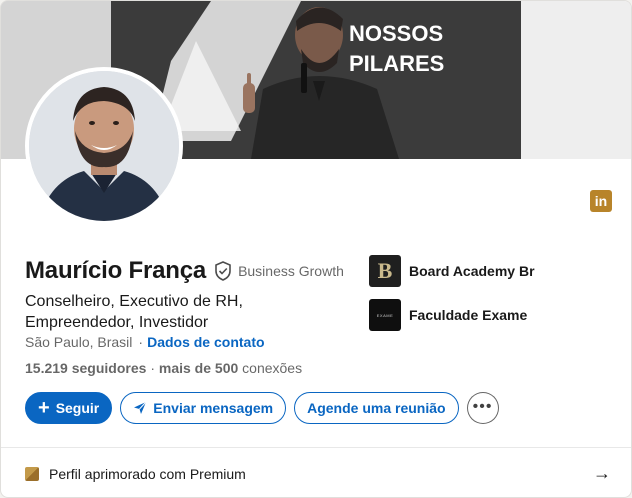 The width and height of the screenshot is (632, 498). What do you see at coordinates (316, 472) in the screenshot?
I see `premium-banner: Perfil aprimorado com Premium →` at bounding box center [316, 472].